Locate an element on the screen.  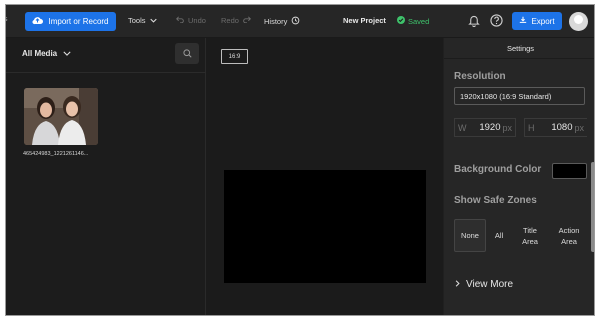
history-label: History is located at coordinates (276, 21).